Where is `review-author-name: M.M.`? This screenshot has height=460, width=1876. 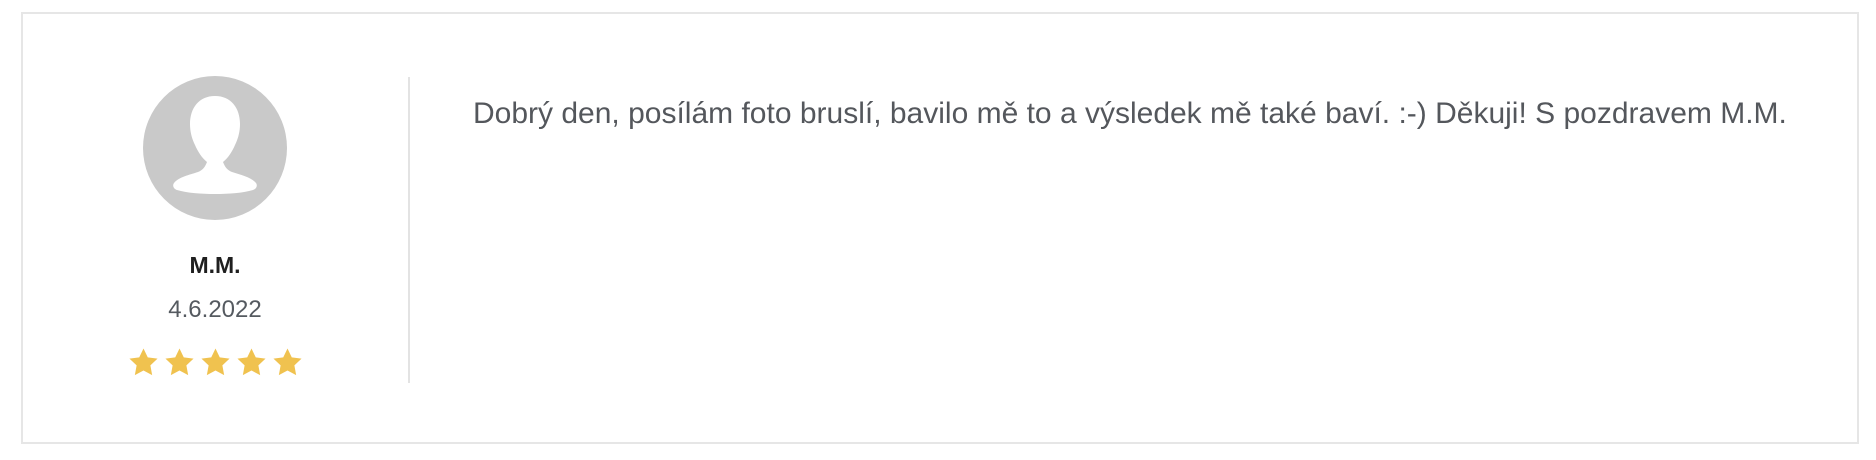 review-author-name: M.M. is located at coordinates (215, 265).